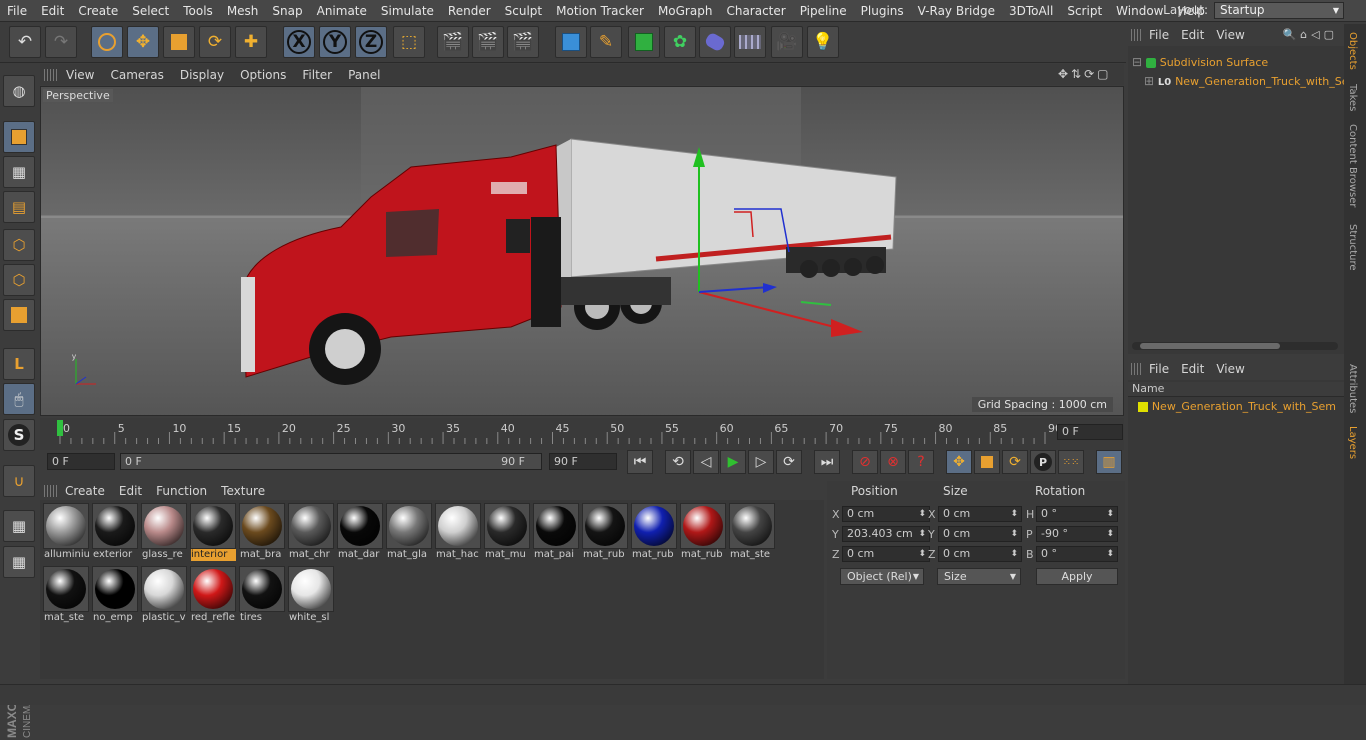 The height and width of the screenshot is (740, 1366). I want to click on viewport-menu-panel: Panel, so click(364, 75).